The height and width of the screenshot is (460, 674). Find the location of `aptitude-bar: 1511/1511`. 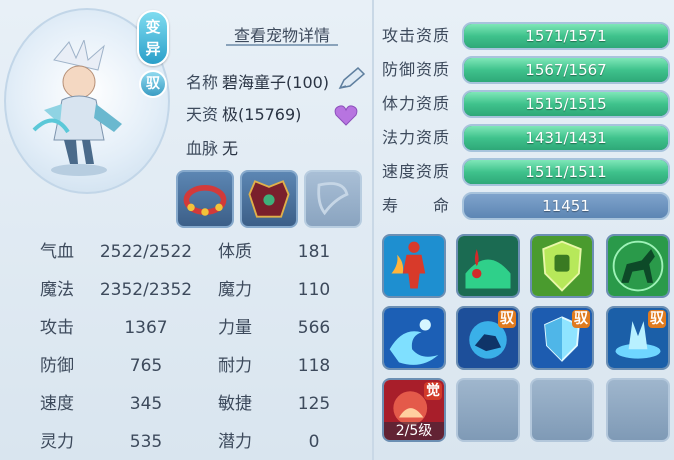

aptitude-bar: 1511/1511 is located at coordinates (566, 172).